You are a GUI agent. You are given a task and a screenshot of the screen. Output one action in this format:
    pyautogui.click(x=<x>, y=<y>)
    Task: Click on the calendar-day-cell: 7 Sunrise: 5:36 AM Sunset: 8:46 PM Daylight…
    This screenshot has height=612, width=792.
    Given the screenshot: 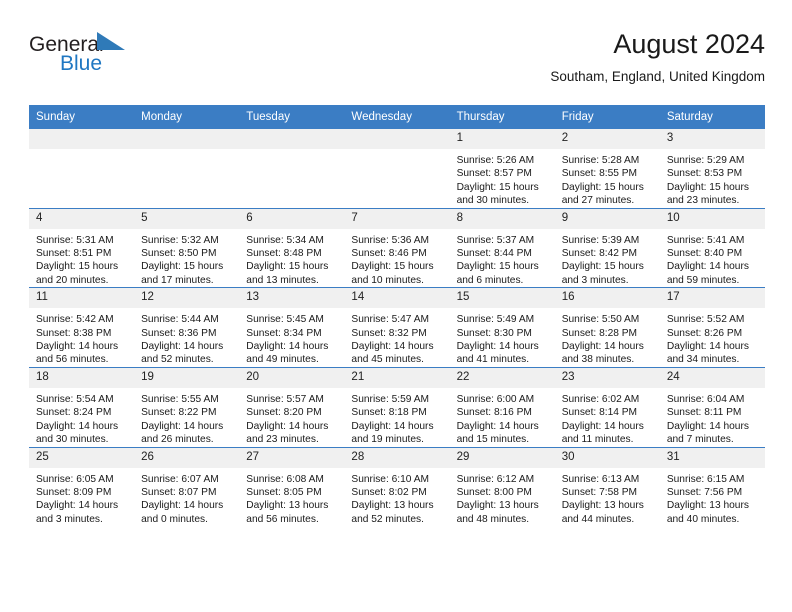 What is the action you would take?
    pyautogui.click(x=397, y=247)
    